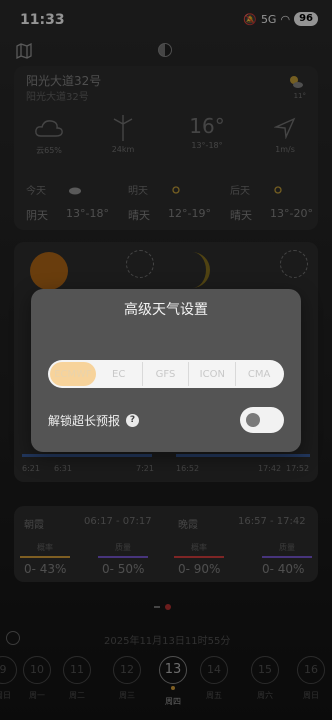 This screenshot has width=332, height=720. I want to click on segment-ecmwf: ECMWF, so click(73, 374).